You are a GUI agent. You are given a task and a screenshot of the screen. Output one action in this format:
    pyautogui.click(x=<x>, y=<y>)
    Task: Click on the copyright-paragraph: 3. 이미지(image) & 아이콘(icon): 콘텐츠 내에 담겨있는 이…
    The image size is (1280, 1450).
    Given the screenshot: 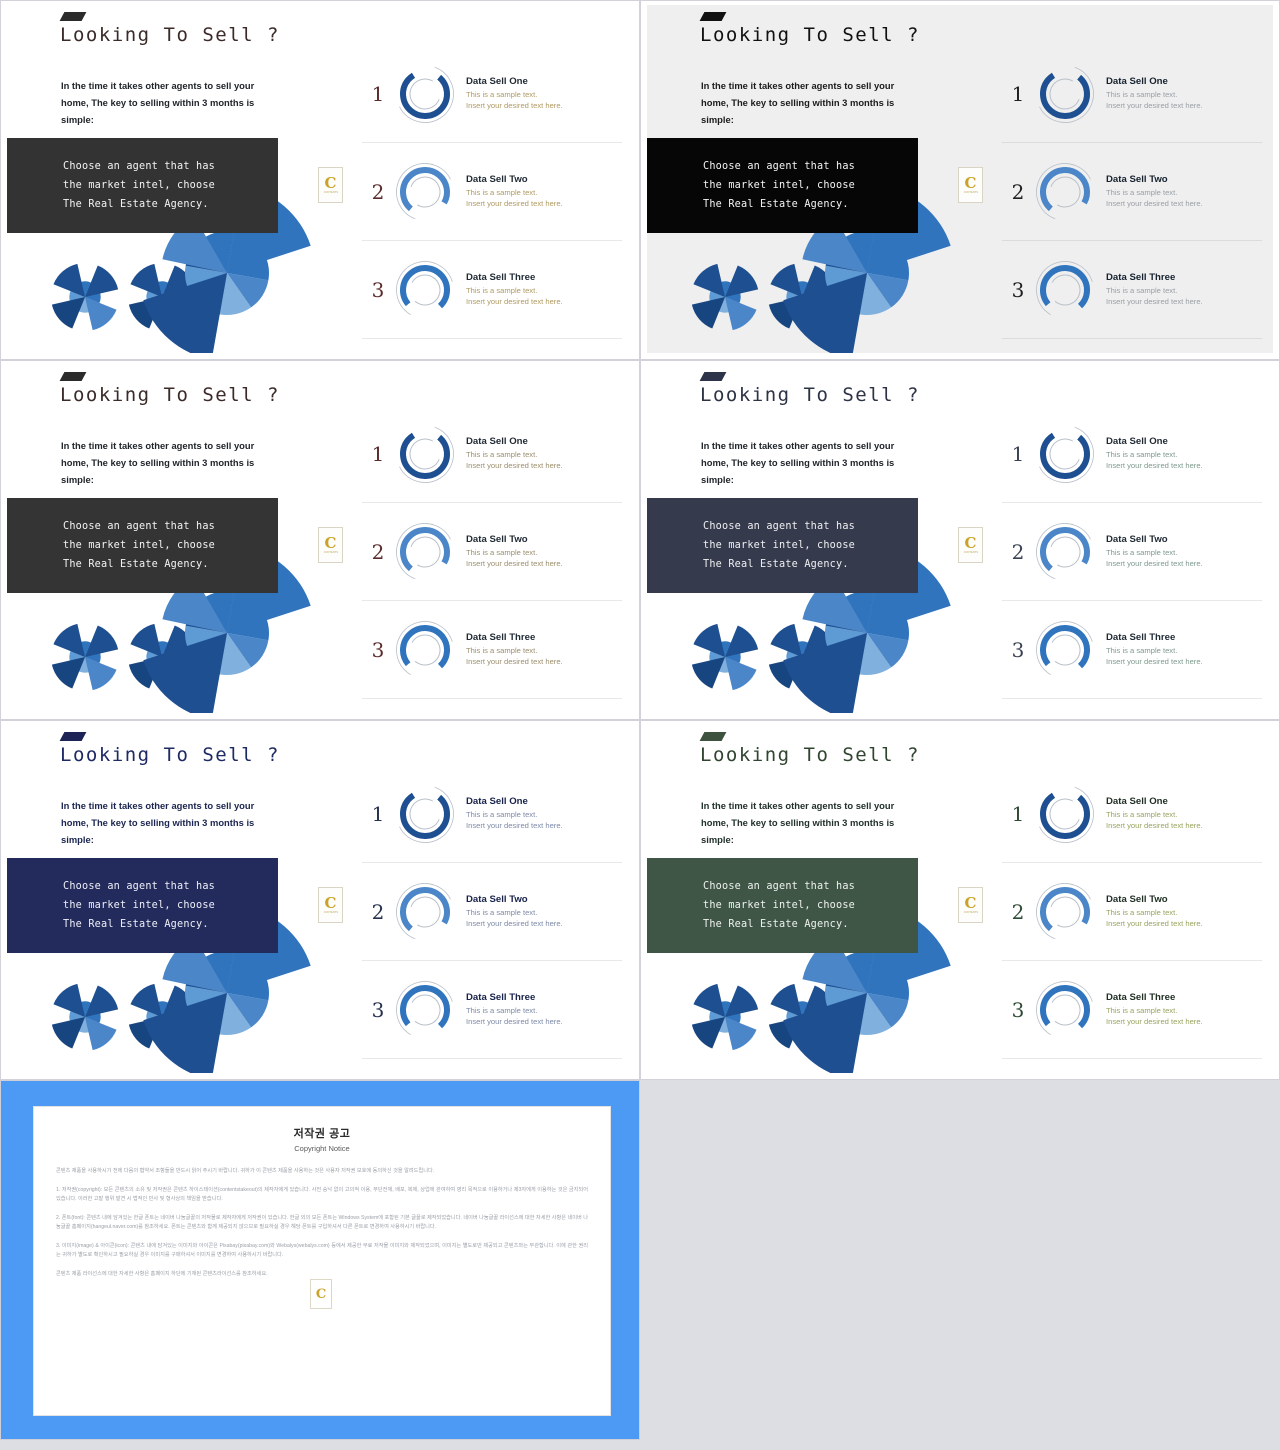 What is the action you would take?
    pyautogui.click(x=322, y=1250)
    